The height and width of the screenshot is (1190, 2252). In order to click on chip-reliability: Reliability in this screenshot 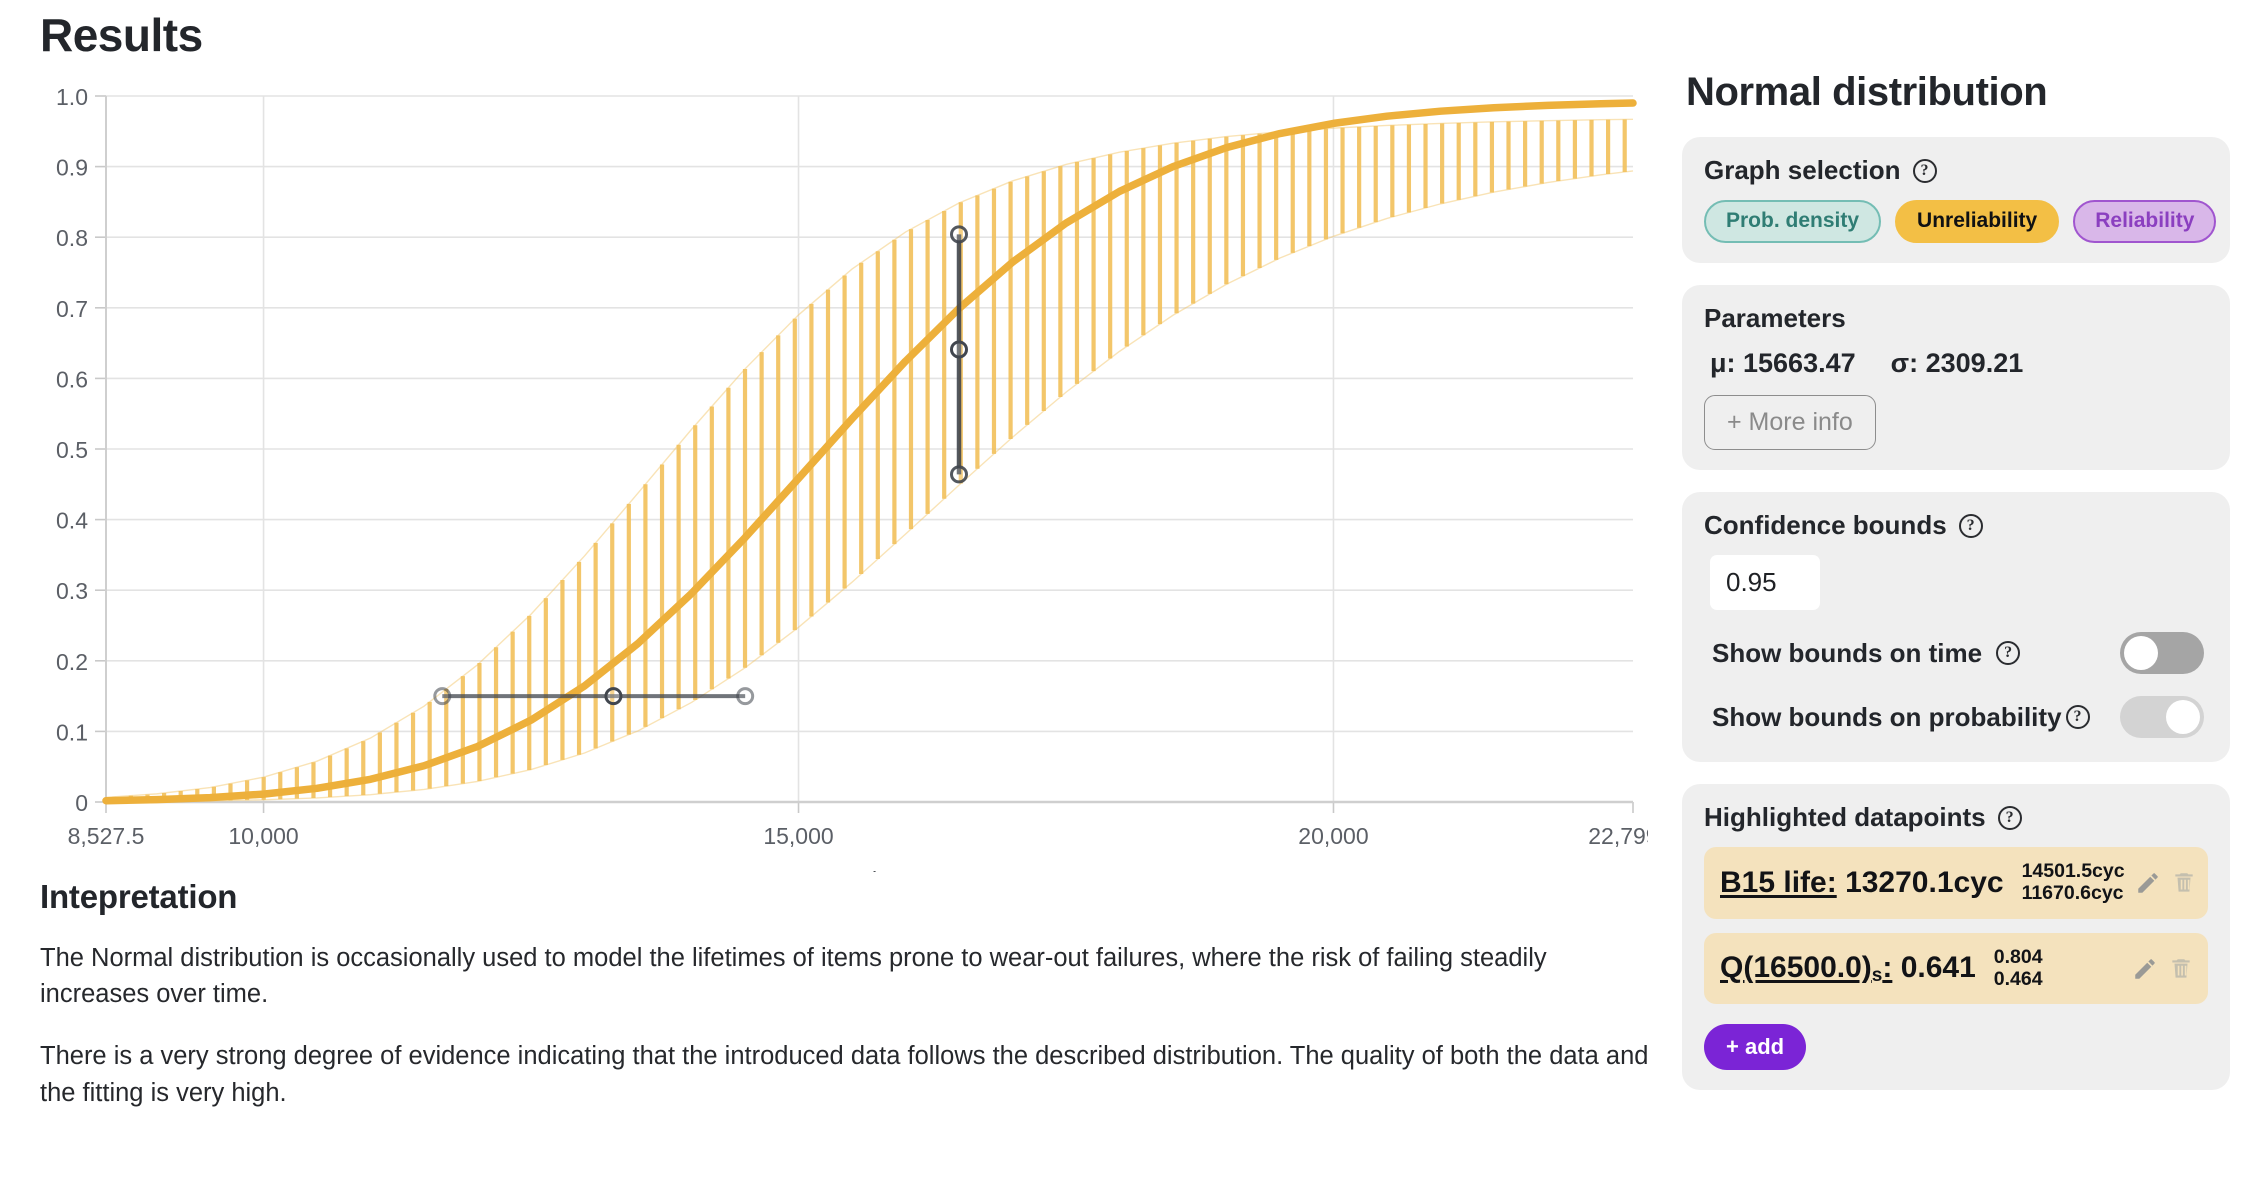, I will do `click(2145, 222)`.